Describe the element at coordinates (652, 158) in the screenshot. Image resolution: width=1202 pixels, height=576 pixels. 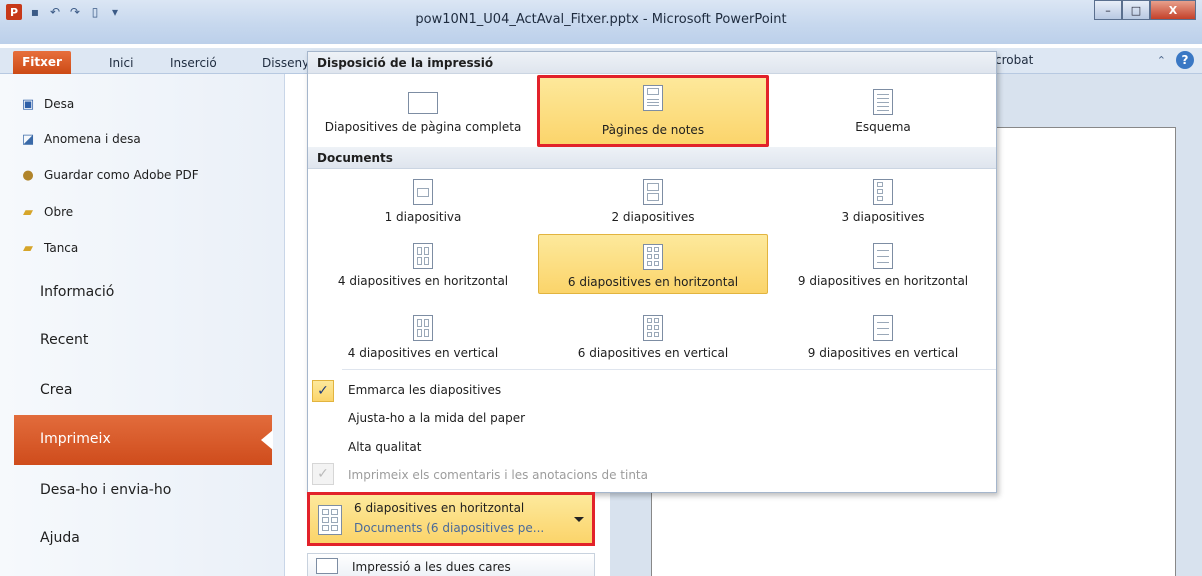
I see `documents-section-header: Documents` at that location.